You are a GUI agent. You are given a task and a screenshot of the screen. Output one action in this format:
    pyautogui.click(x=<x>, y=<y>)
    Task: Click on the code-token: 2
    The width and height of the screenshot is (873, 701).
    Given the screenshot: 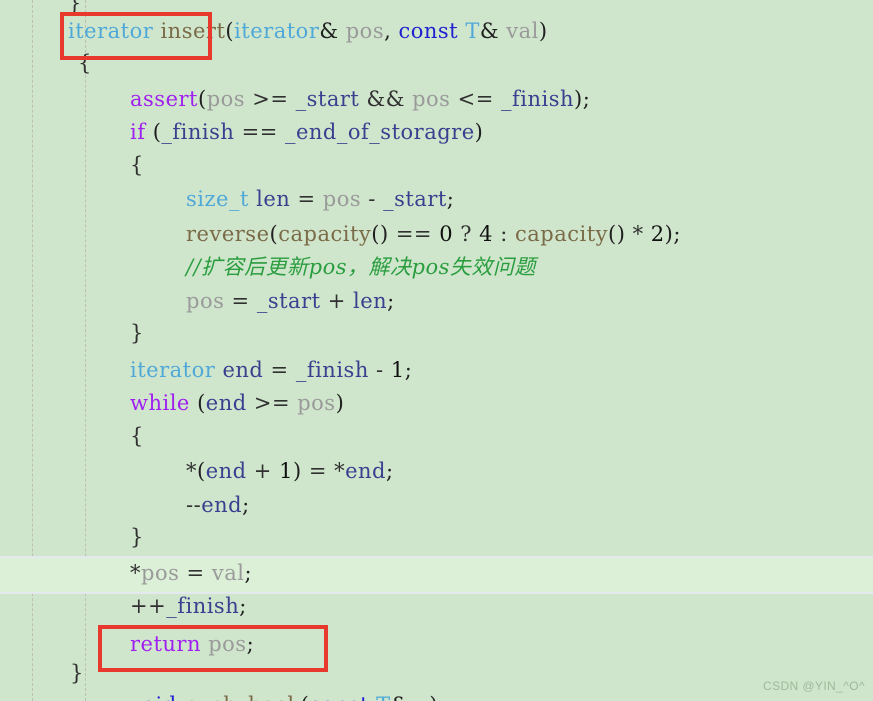 What is the action you would take?
    pyautogui.click(x=657, y=234)
    